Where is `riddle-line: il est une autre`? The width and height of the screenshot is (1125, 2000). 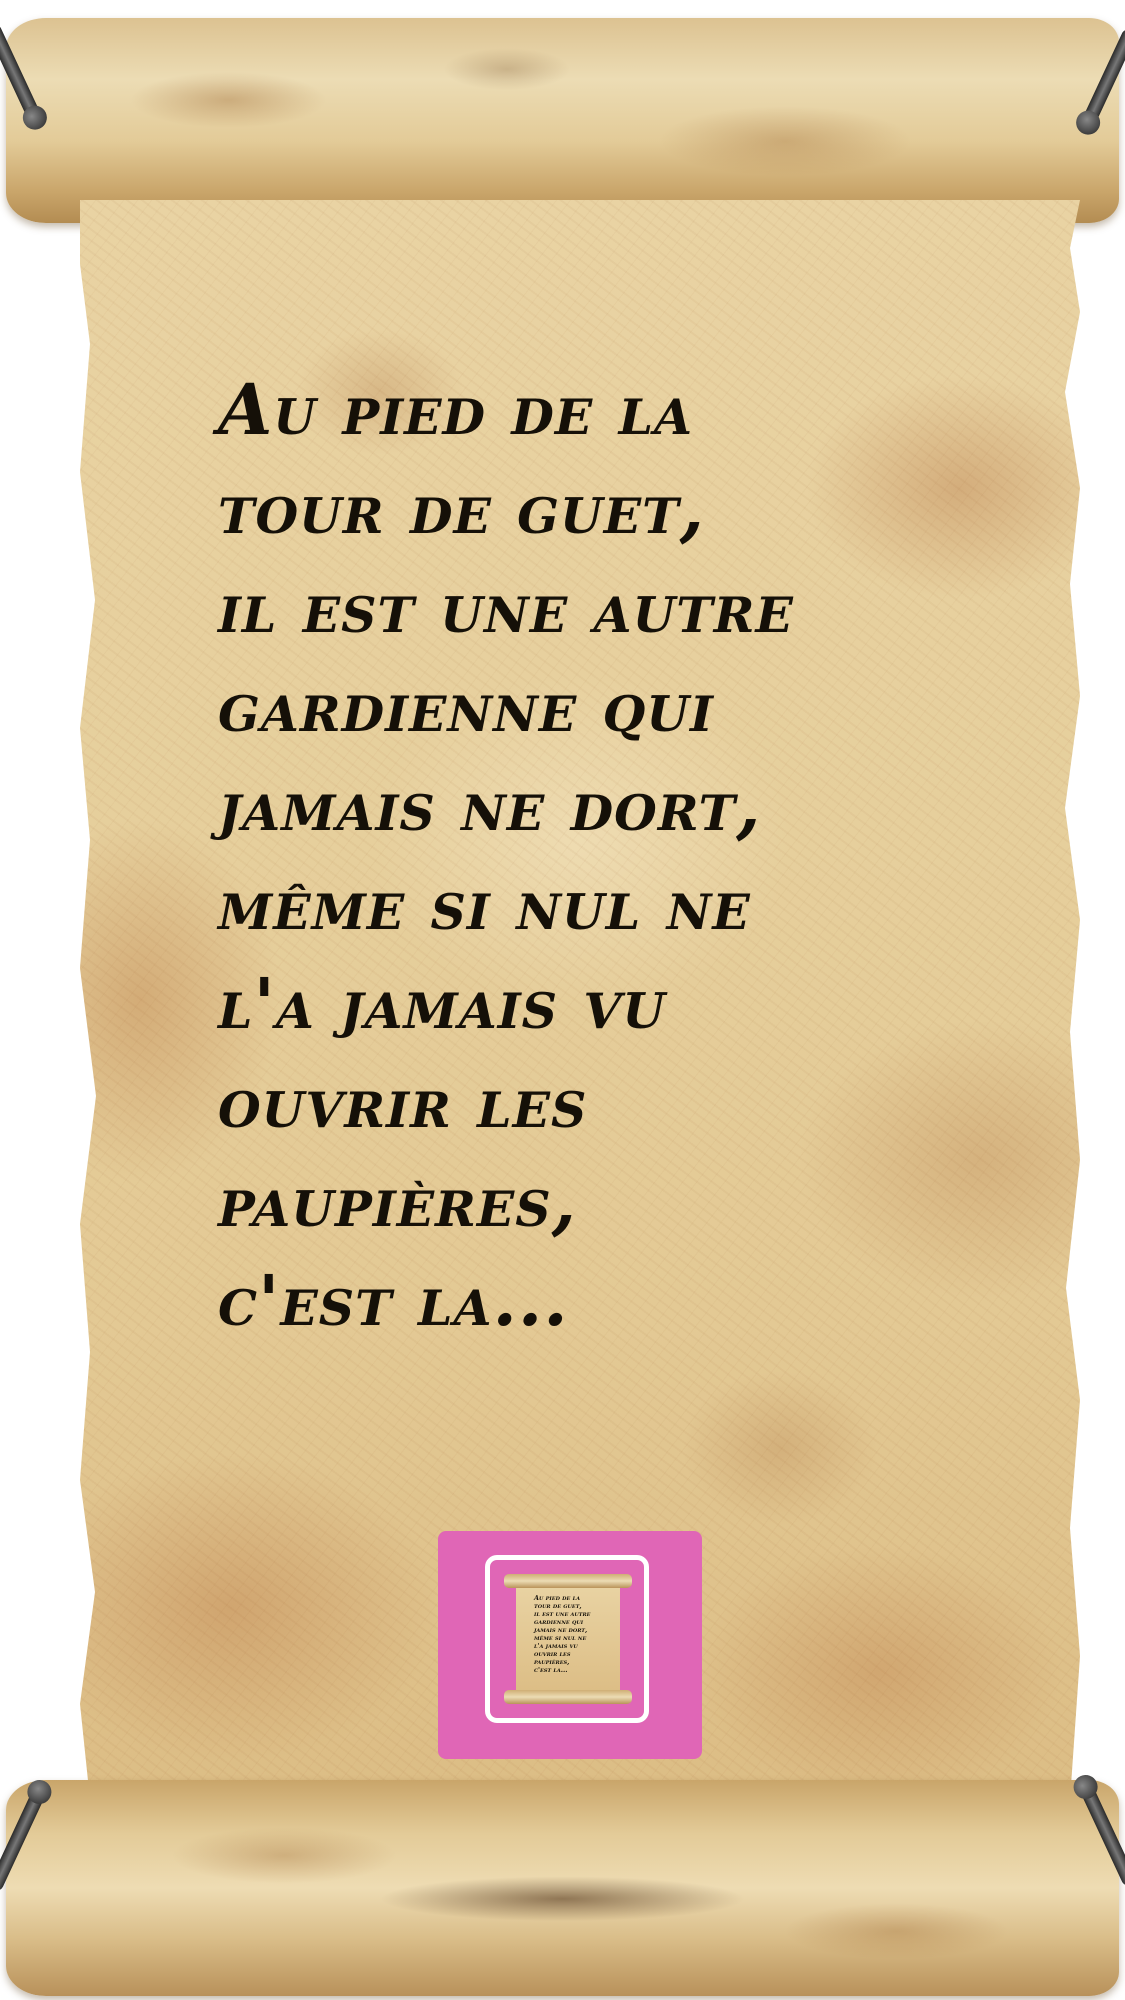 riddle-line: il est une autre is located at coordinates (506, 607).